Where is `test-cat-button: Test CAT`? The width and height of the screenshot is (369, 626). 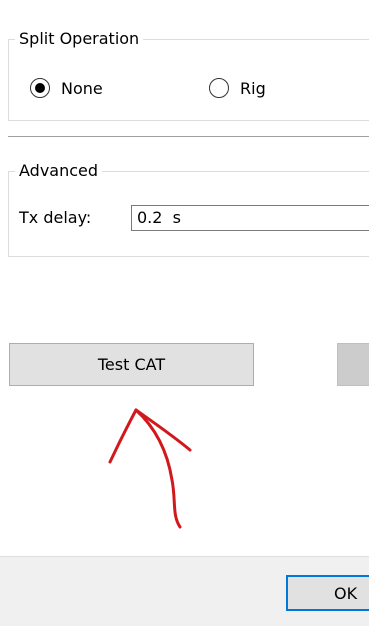
test-cat-button: Test CAT is located at coordinates (131, 364).